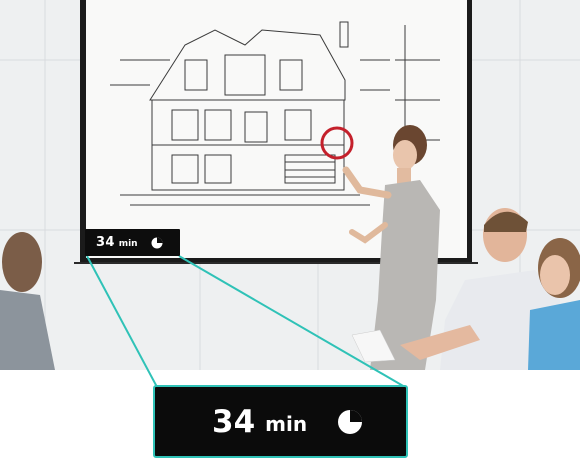 The image size is (580, 463). What do you see at coordinates (105, 242) in the screenshot?
I see `timer-badge-value: 34` at bounding box center [105, 242].